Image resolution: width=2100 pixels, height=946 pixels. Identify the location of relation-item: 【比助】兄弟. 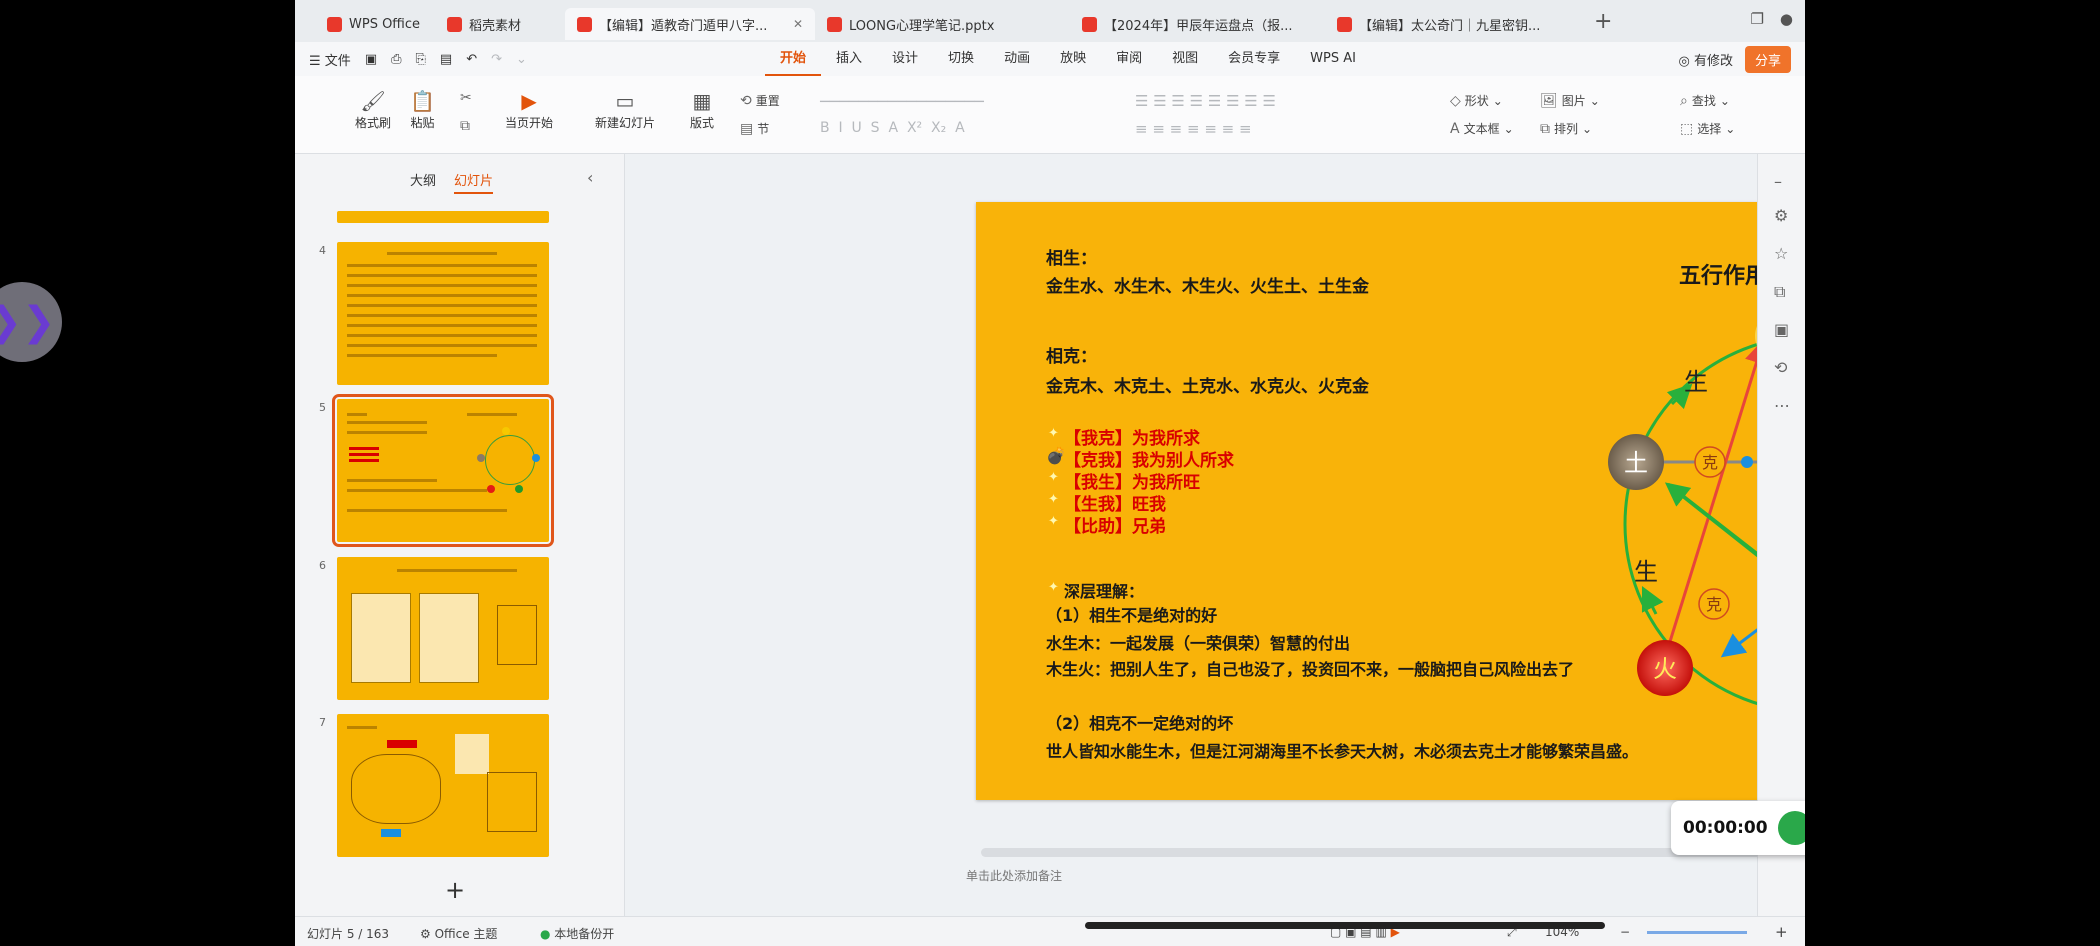
(1115, 527).